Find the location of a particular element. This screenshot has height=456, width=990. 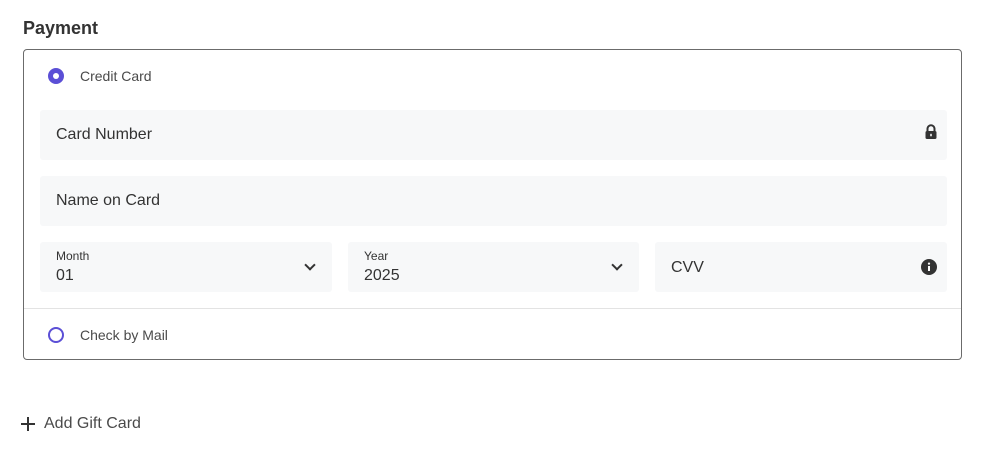

credit-card-label: Credit Card is located at coordinates (116, 76).